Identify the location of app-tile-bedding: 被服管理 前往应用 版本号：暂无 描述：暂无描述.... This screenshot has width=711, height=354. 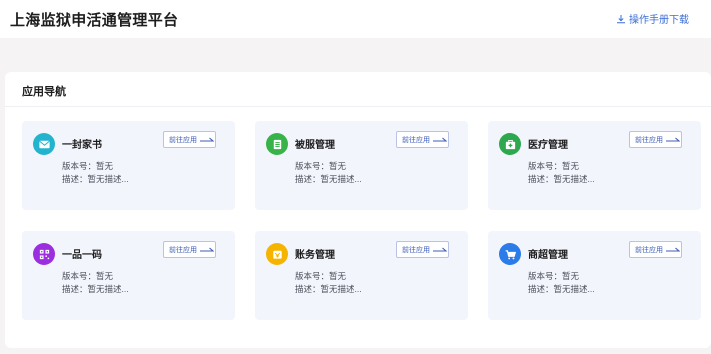
(361, 165).